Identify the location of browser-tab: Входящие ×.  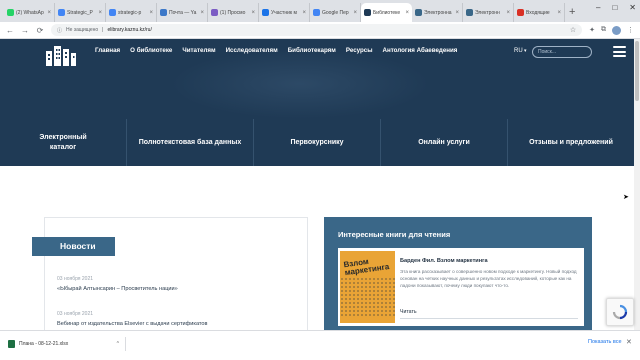
(539, 12).